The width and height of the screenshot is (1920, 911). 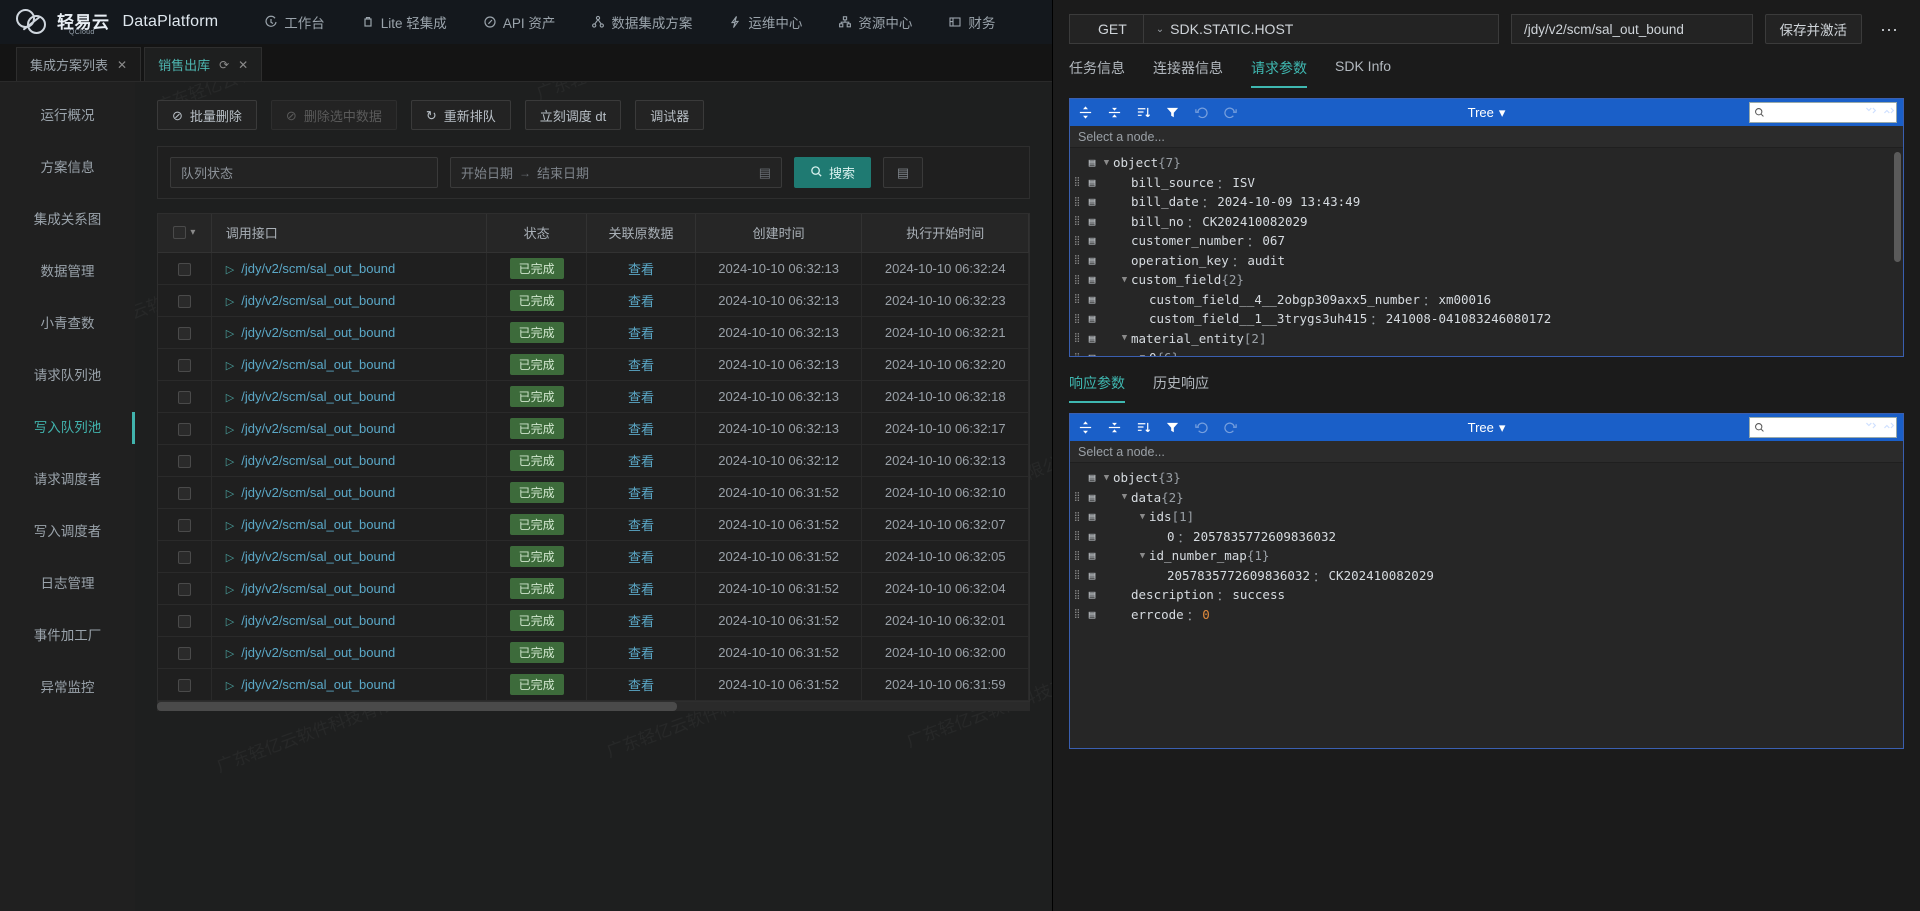 What do you see at coordinates (180, 233) in the screenshot?
I see `select-all-checkbox` at bounding box center [180, 233].